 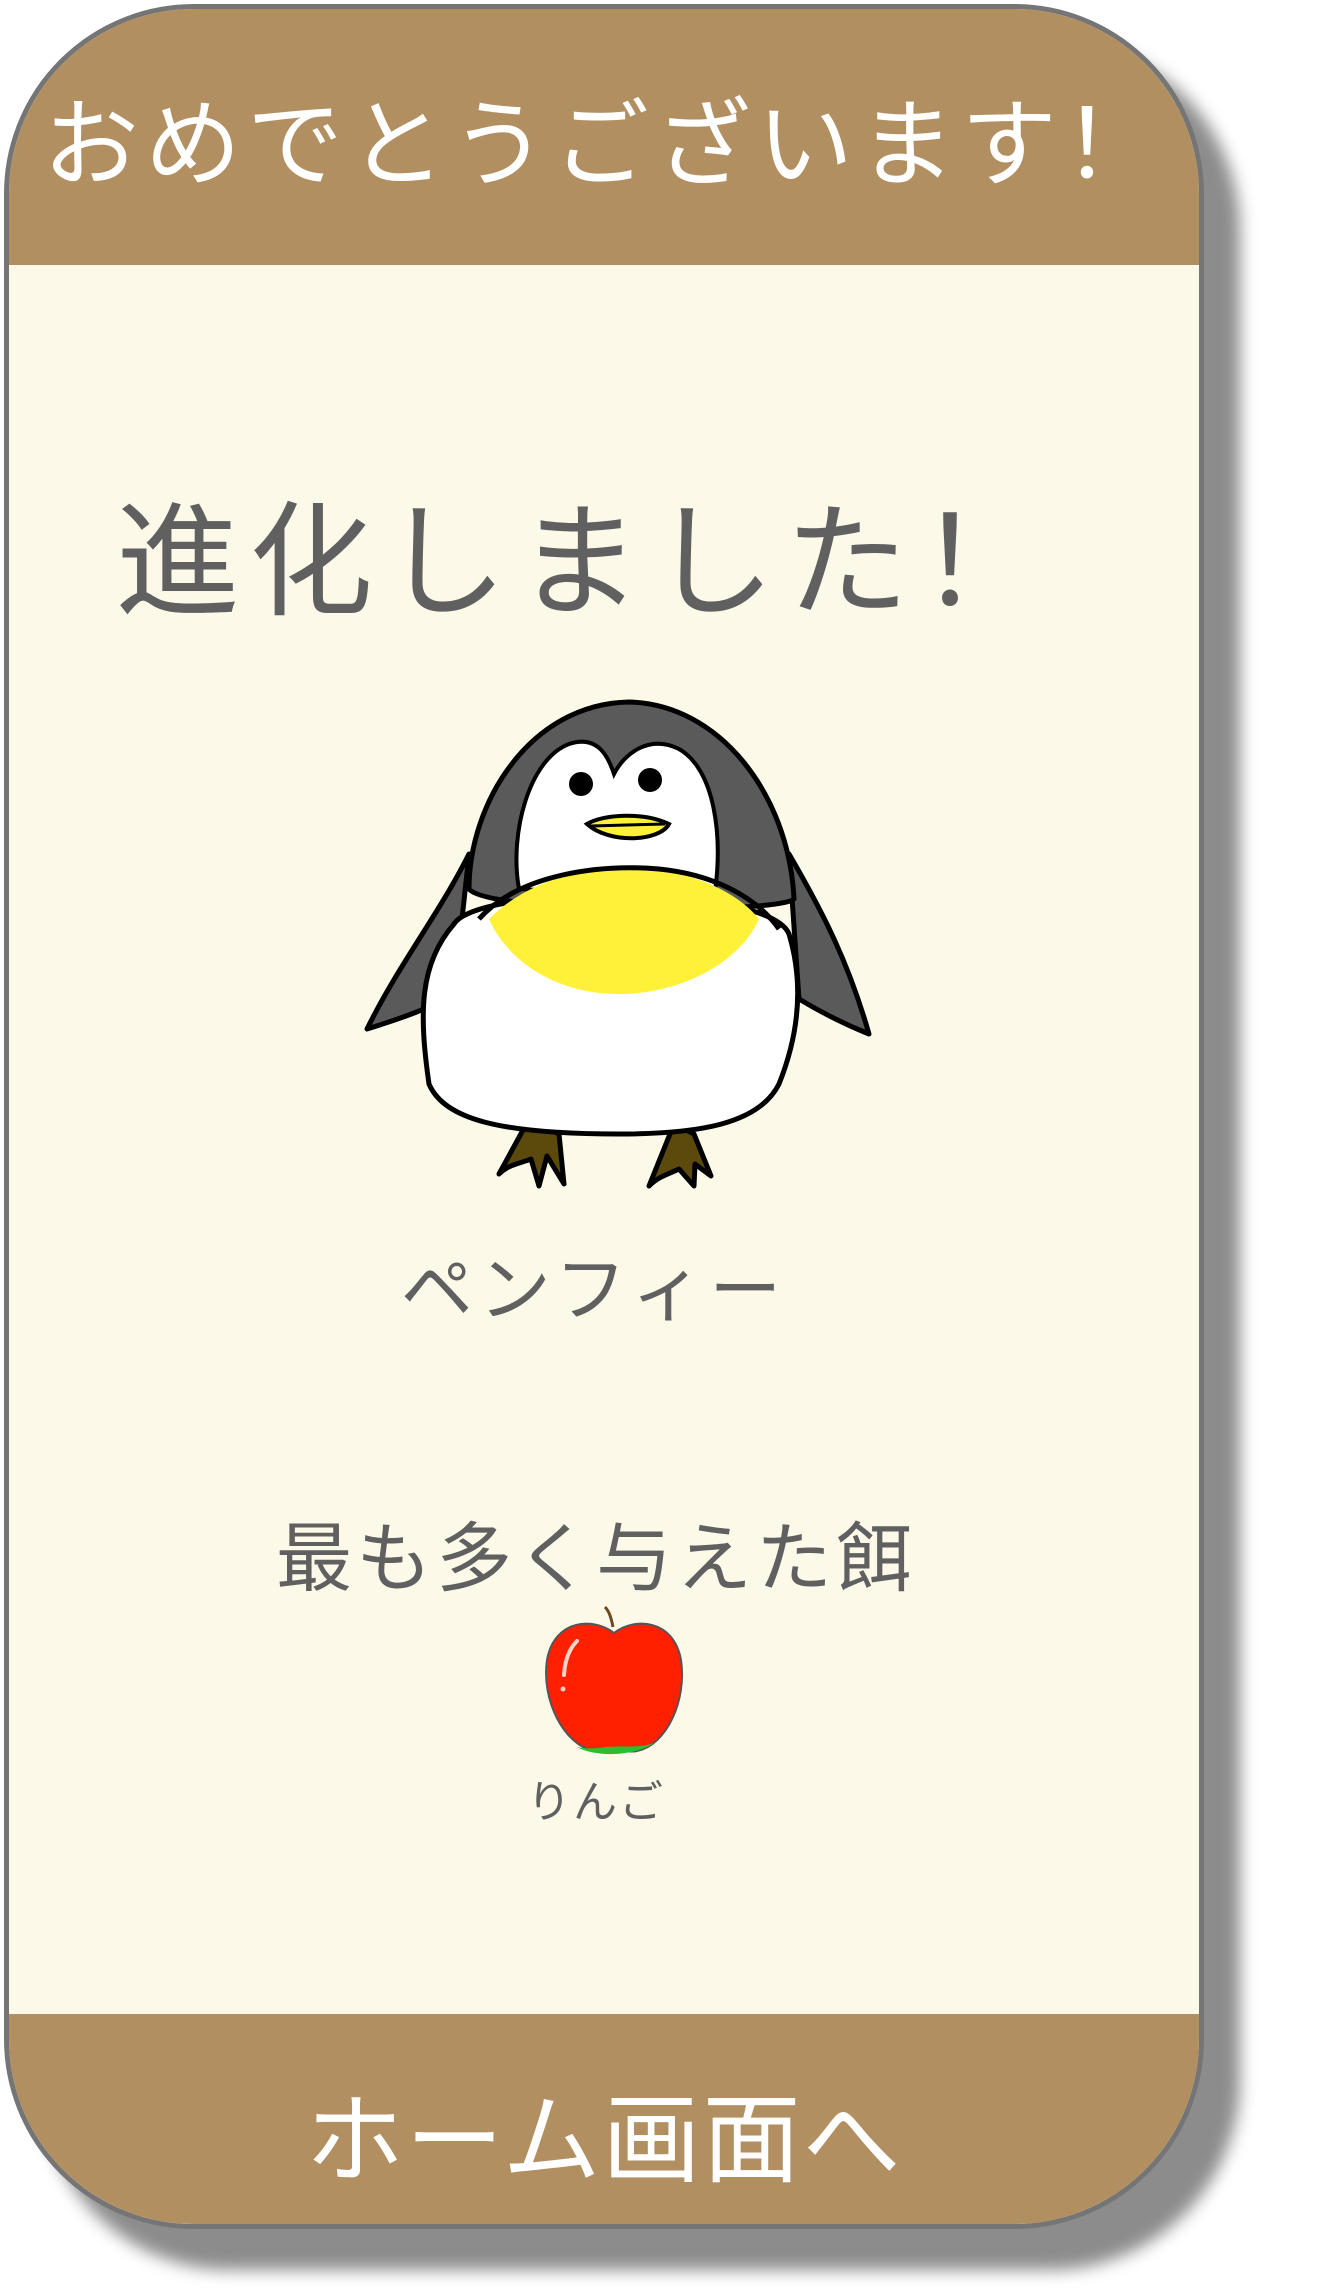 I want to click on evolved-message: 進化しました！, so click(x=583, y=563).